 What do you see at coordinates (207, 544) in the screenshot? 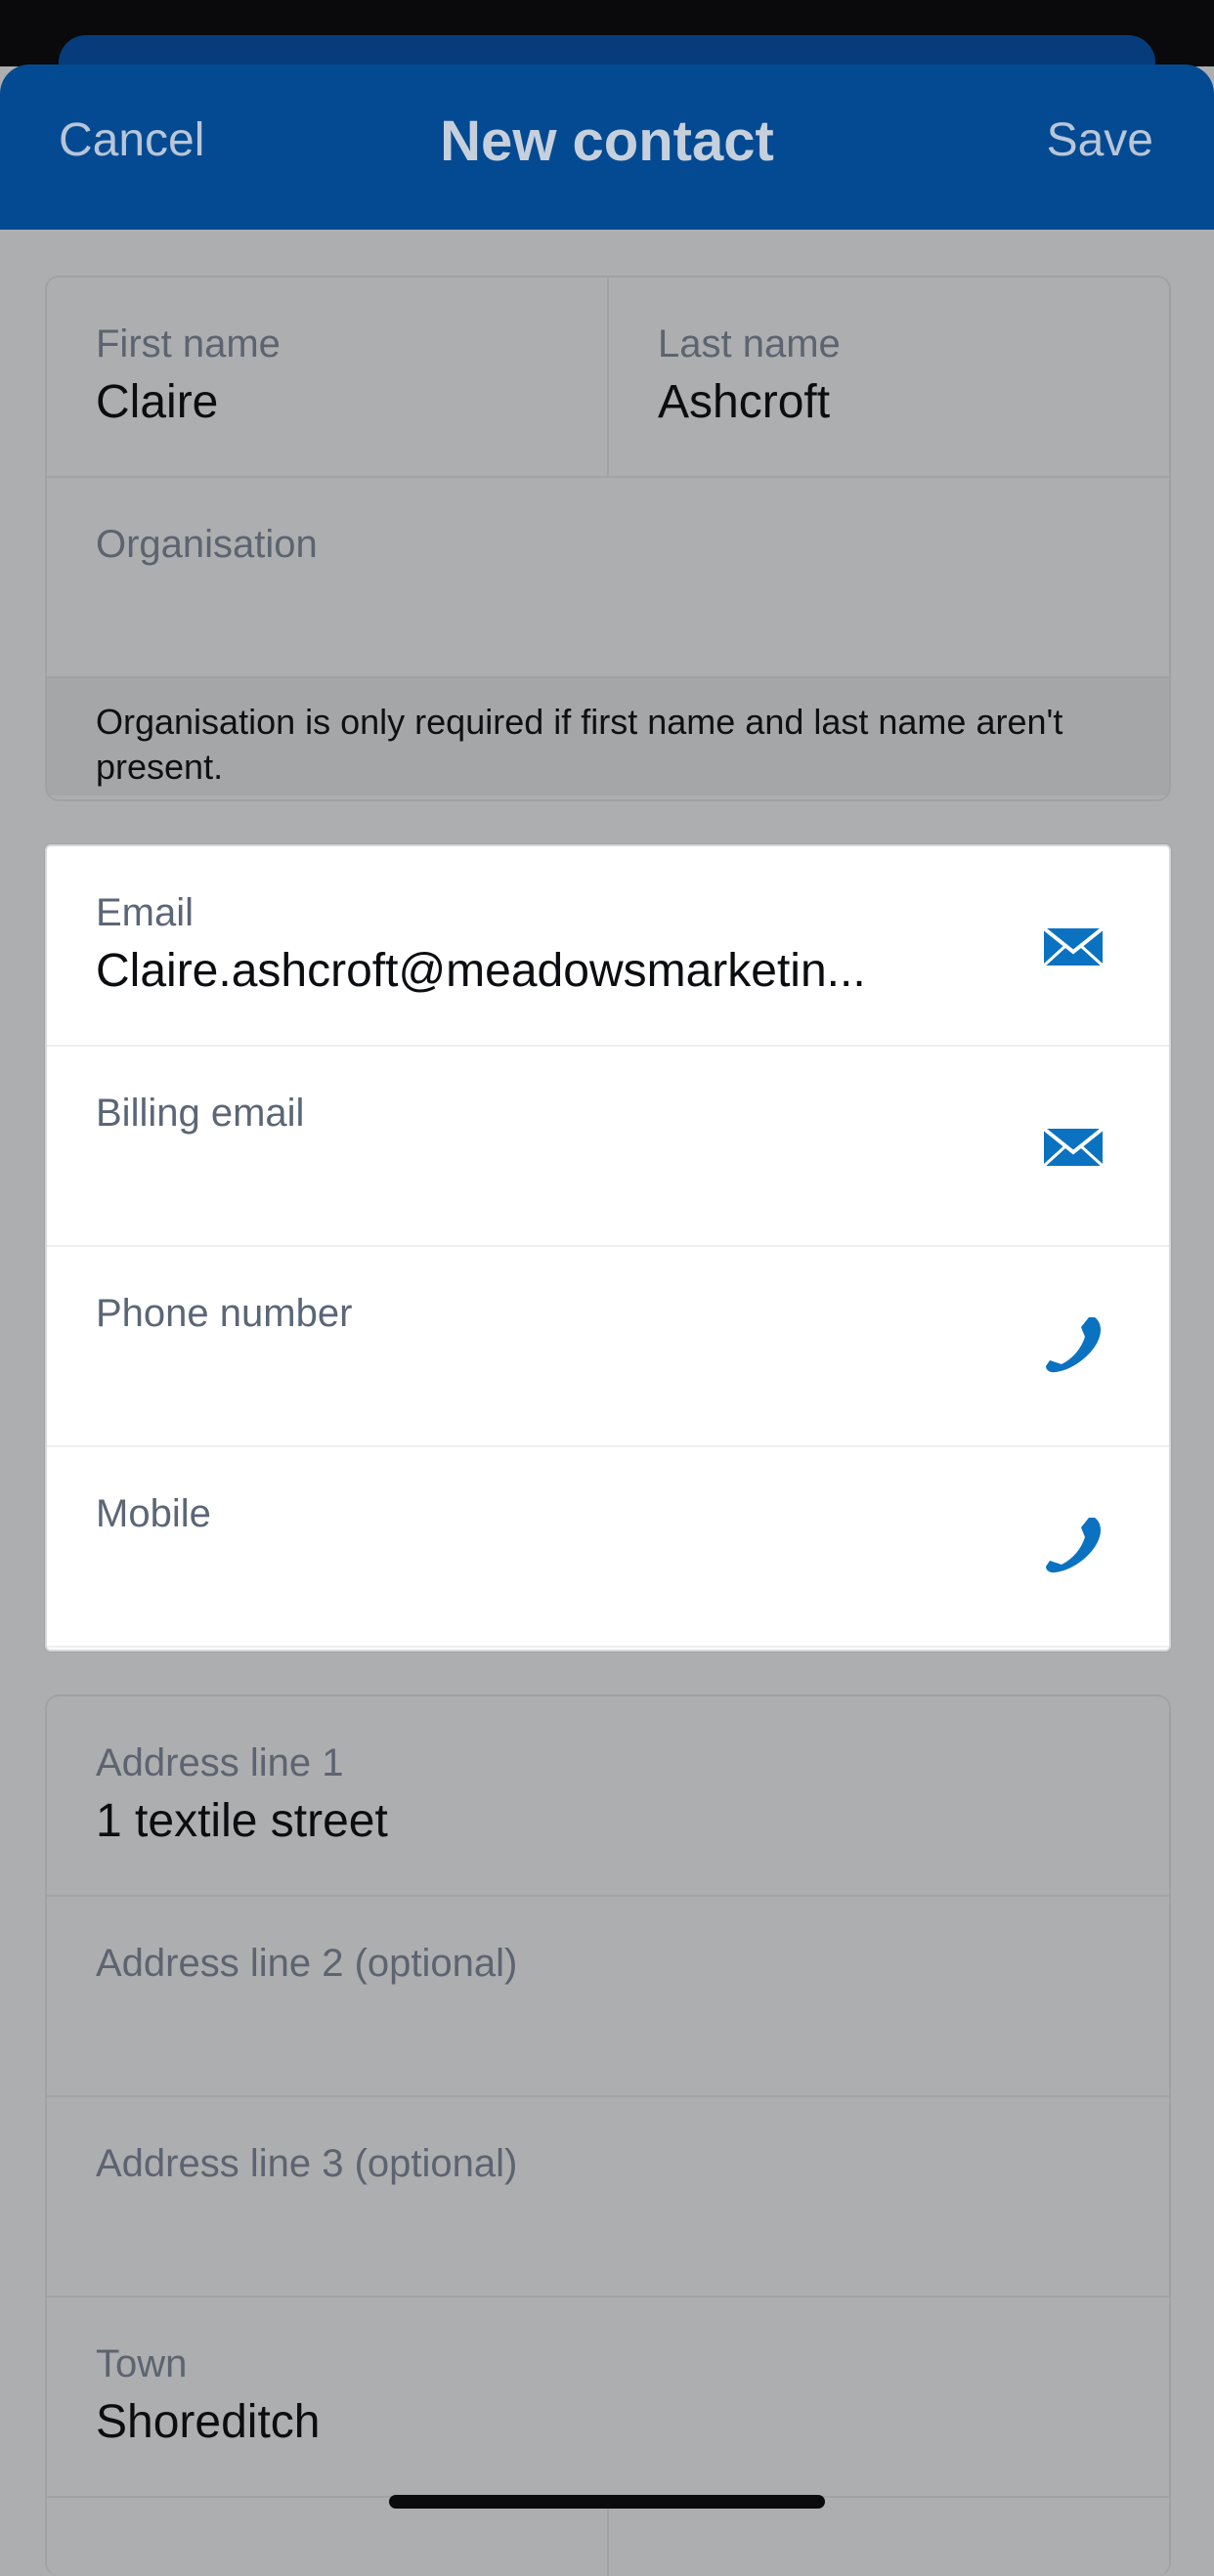
I see `organisation-label: Organisation` at bounding box center [207, 544].